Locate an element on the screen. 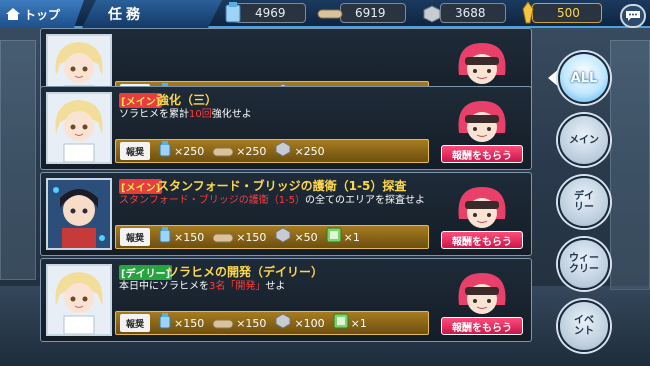 The image size is (650, 366). filter-label: イベ ント is located at coordinates (584, 326).